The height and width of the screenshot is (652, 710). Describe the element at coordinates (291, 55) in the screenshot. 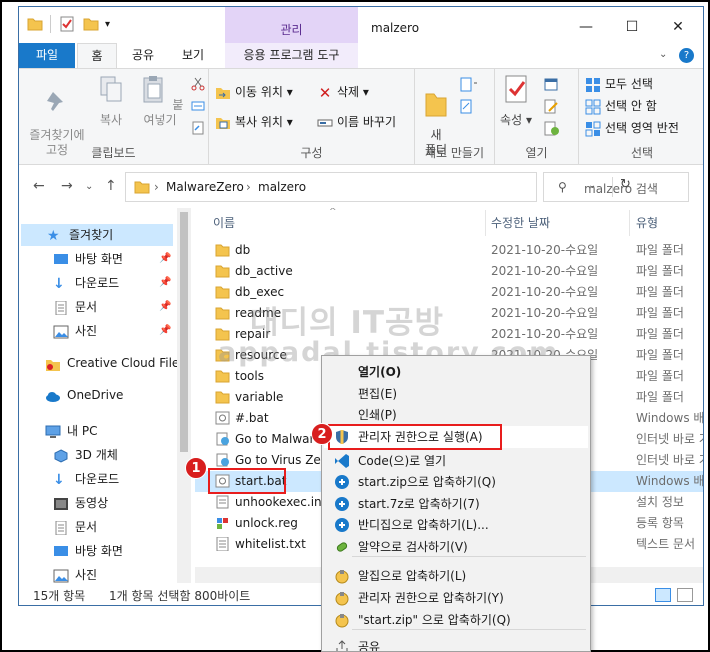

I see `tab-app-tools: 응용 프로그램 도구` at that location.